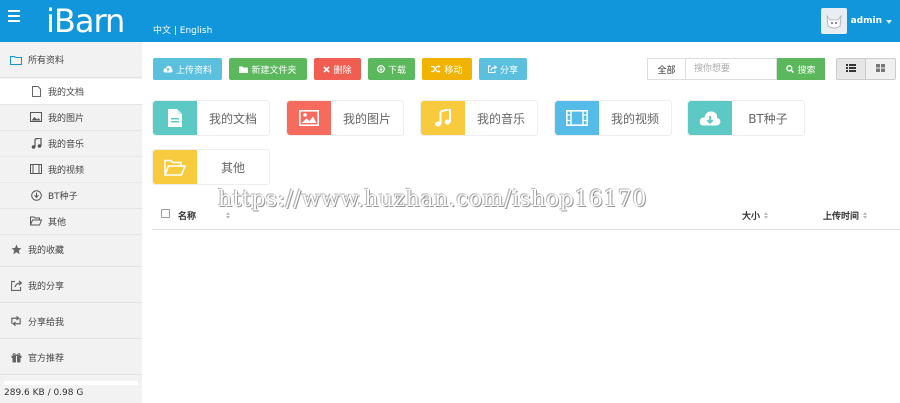 The image size is (900, 403). What do you see at coordinates (479, 118) in the screenshot?
I see `category-card-music: 我的音乐` at bounding box center [479, 118].